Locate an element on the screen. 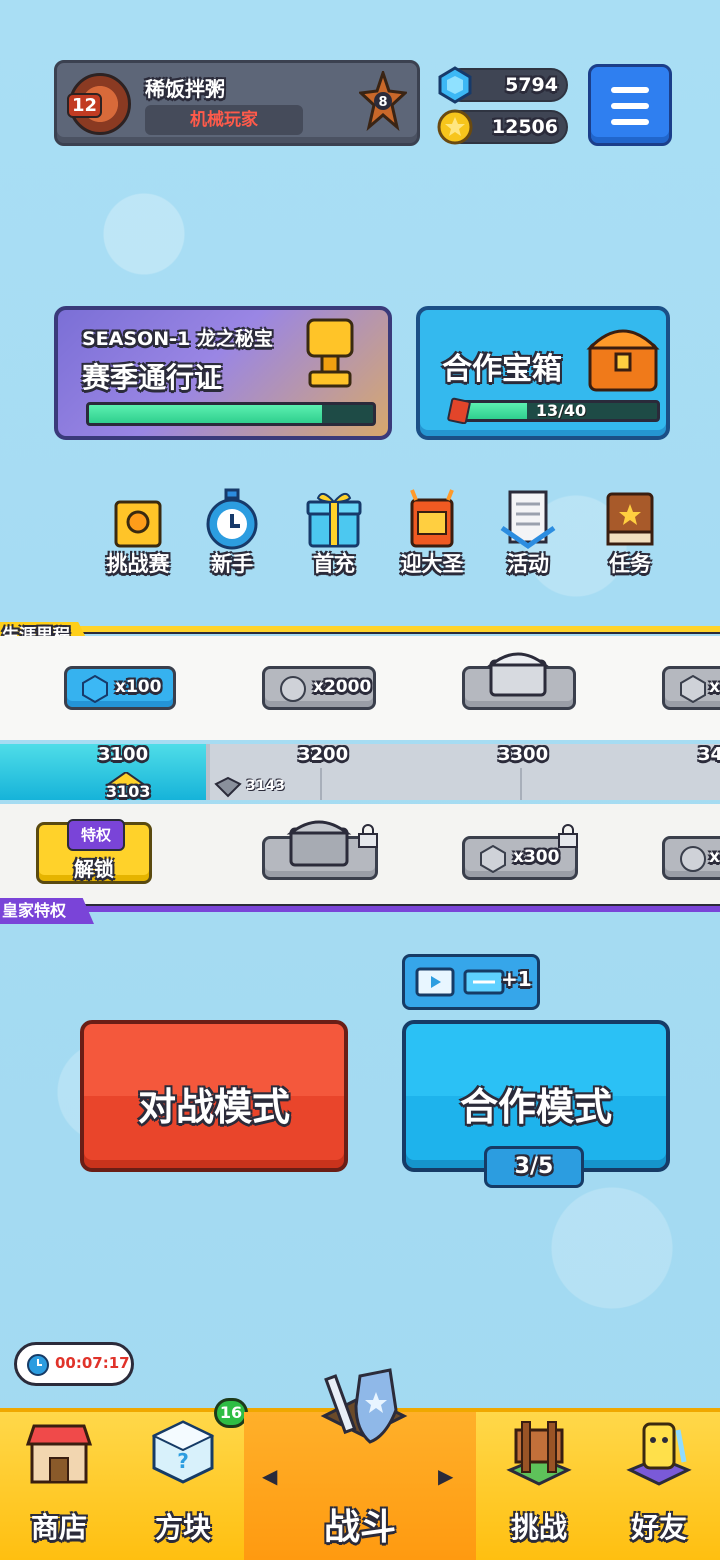 Image resolution: width=720 pixels, height=1560 pixels. coop-chest-card: 合作宝箱 13/40 is located at coordinates (543, 373).